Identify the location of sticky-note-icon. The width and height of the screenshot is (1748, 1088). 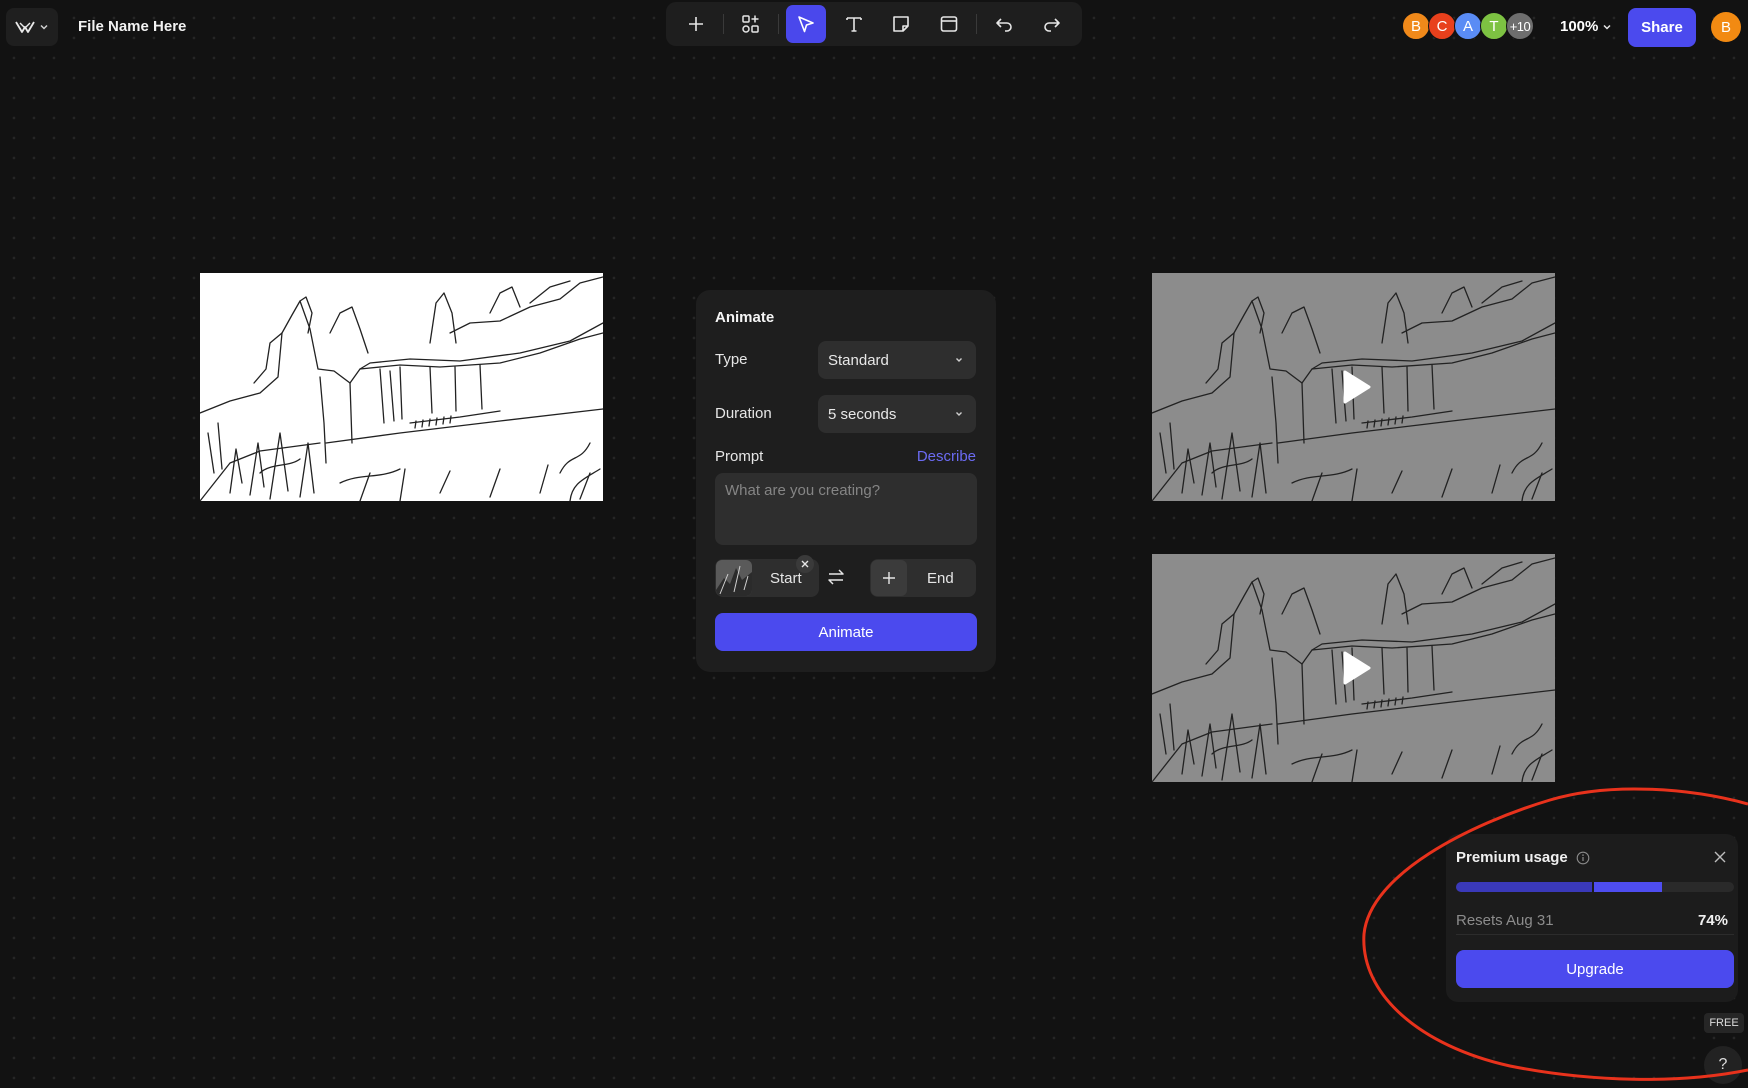
(901, 24).